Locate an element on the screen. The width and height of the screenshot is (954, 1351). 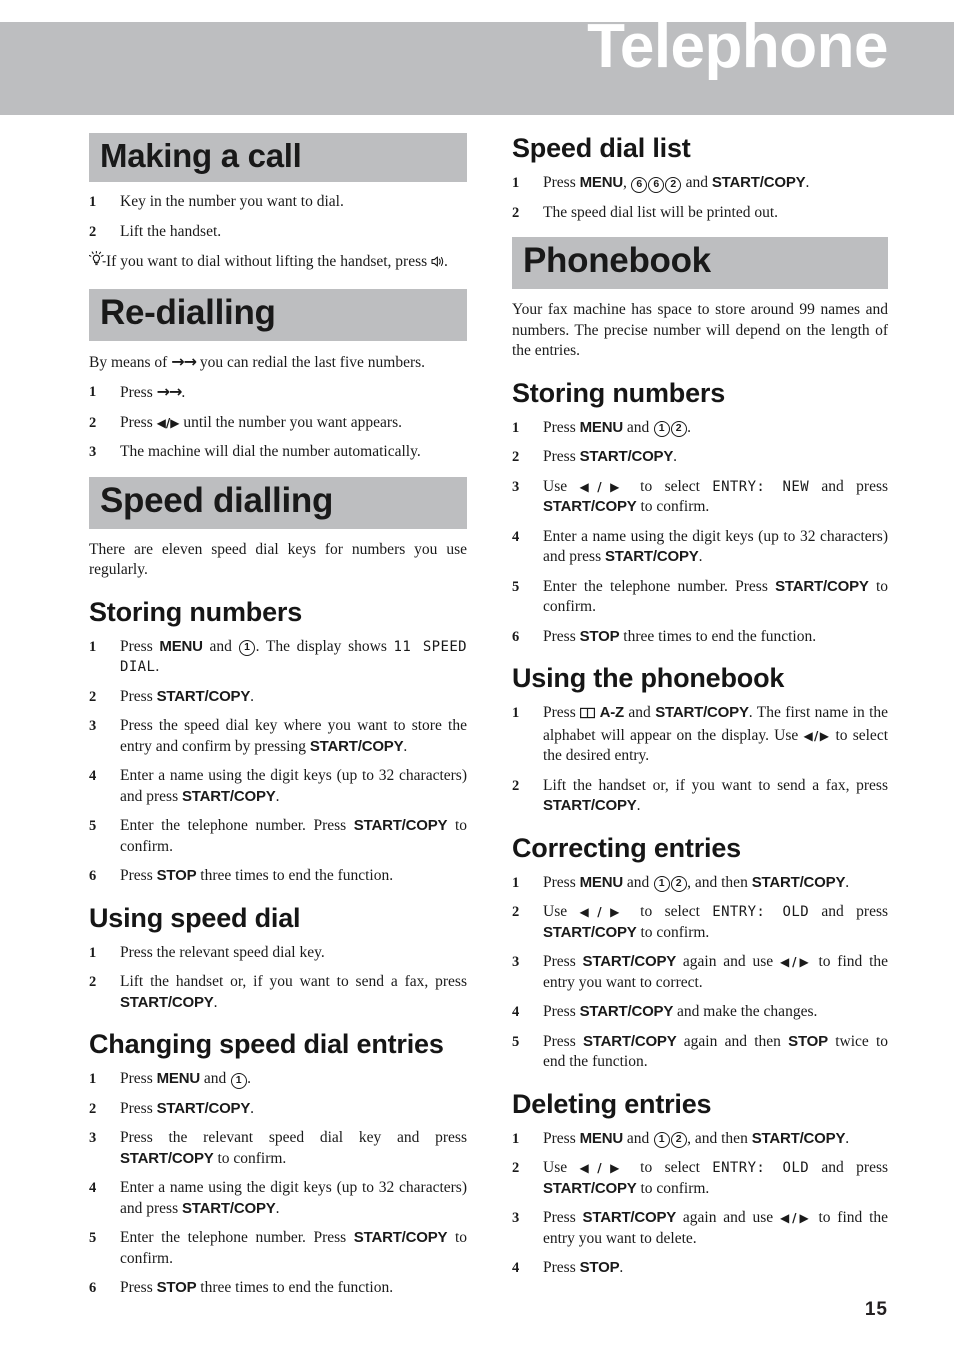
step-text-end: and make the changes. is located at coordinates (747, 1011).